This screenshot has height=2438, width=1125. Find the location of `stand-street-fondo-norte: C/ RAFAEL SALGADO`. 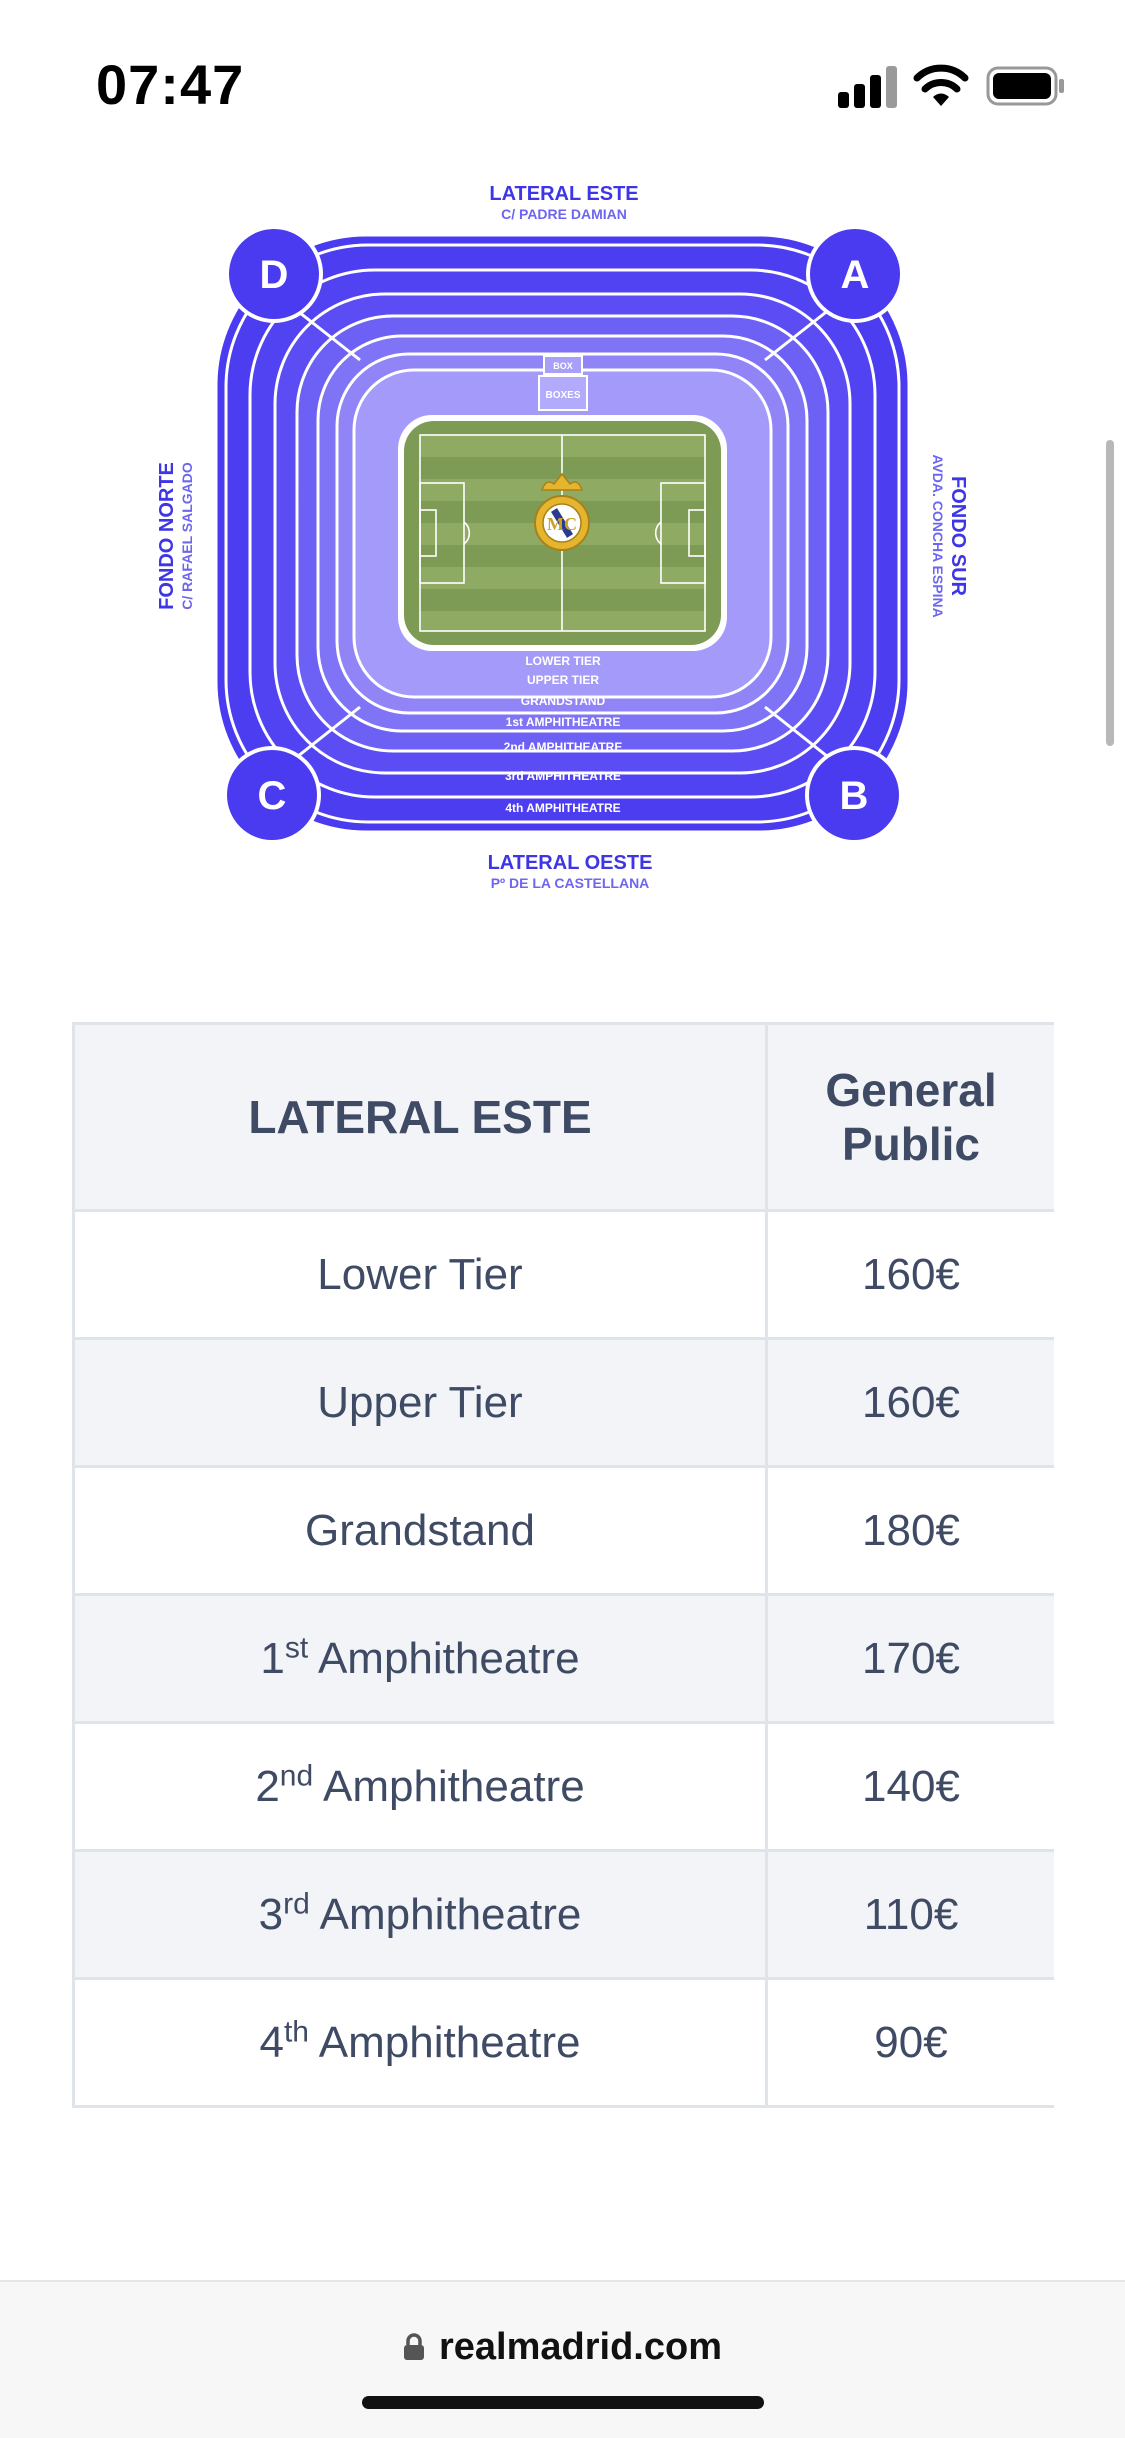

stand-street-fondo-norte: C/ RAFAEL SALGADO is located at coordinates (187, 536).